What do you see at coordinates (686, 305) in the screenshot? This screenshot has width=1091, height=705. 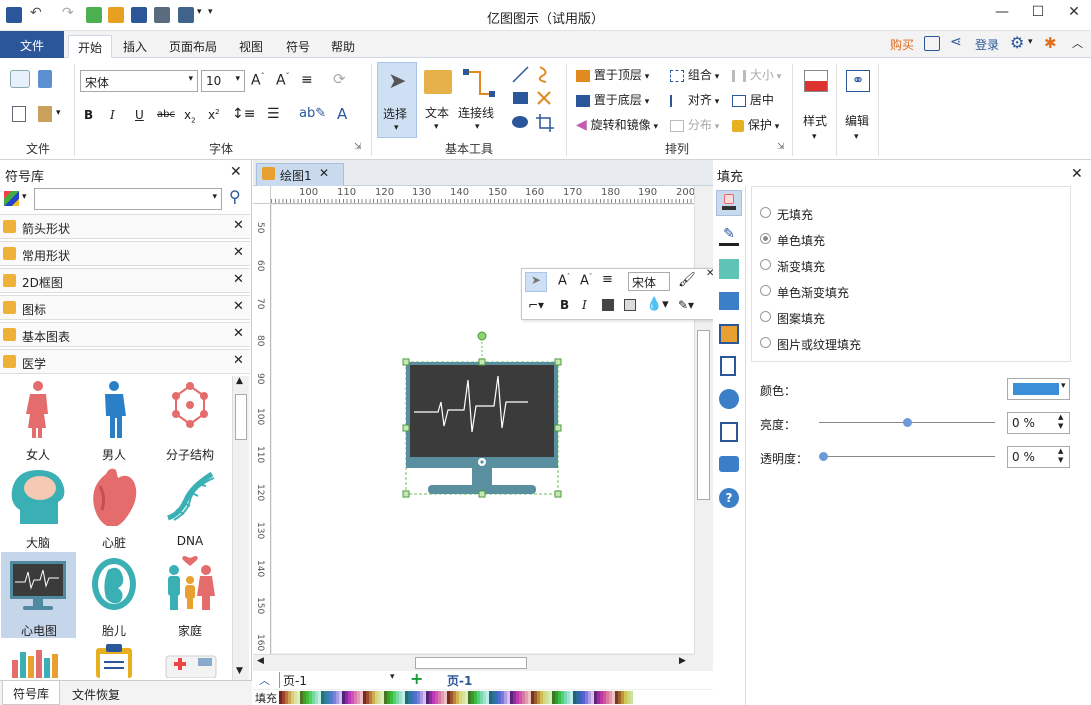 I see `line-color-icon: ✎▾` at bounding box center [686, 305].